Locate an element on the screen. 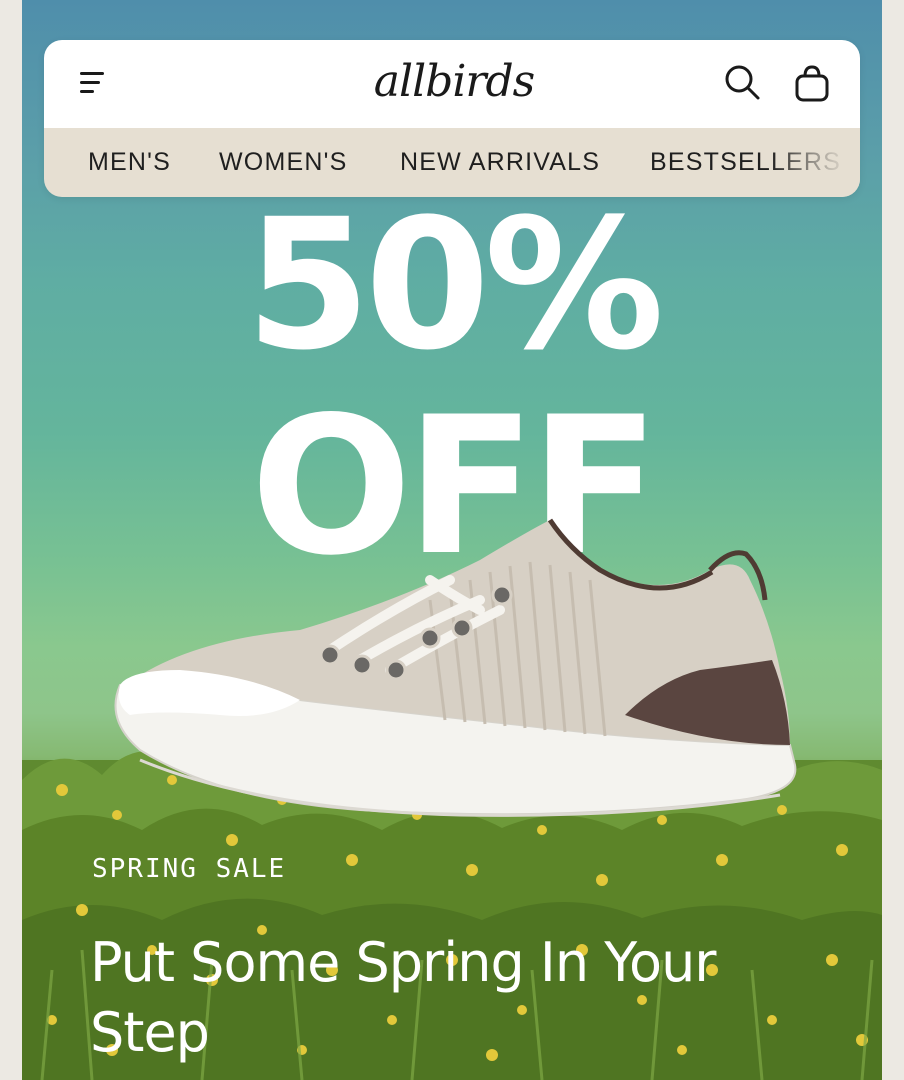  shopping-bag-icon is located at coordinates (812, 83).